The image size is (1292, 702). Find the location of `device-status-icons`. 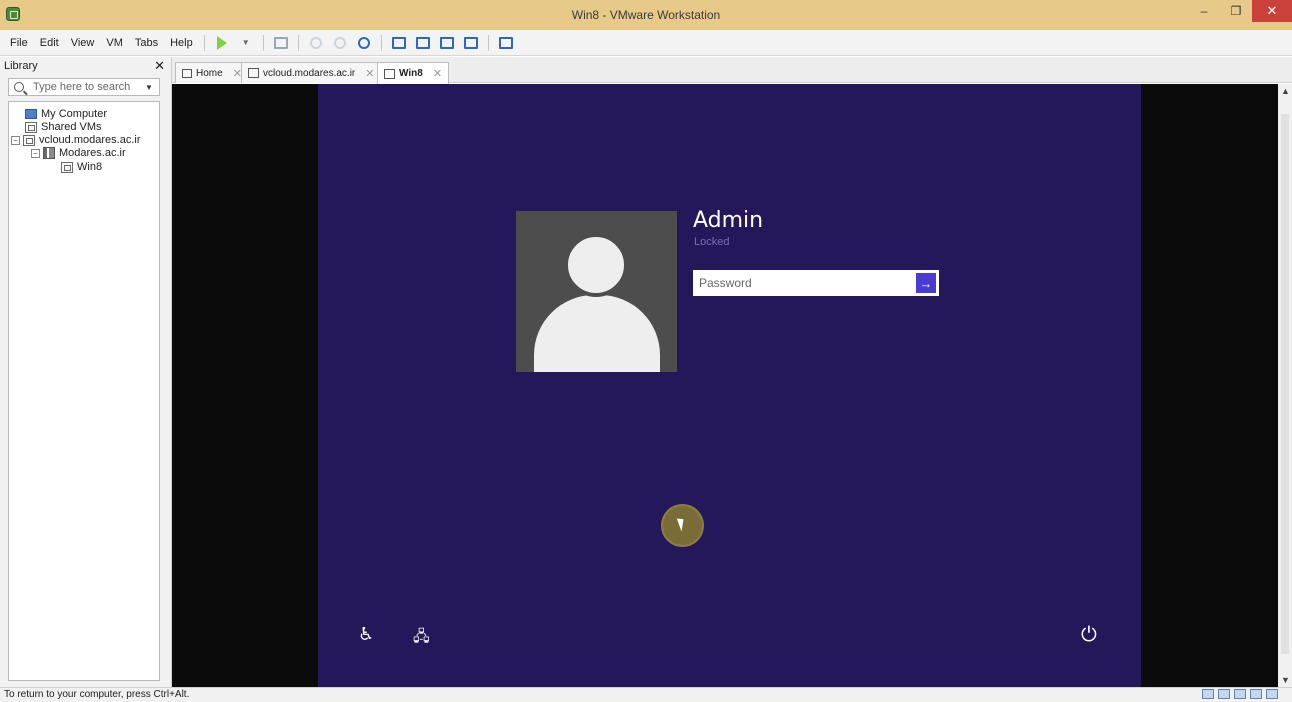

device-status-icons is located at coordinates (1238, 694).